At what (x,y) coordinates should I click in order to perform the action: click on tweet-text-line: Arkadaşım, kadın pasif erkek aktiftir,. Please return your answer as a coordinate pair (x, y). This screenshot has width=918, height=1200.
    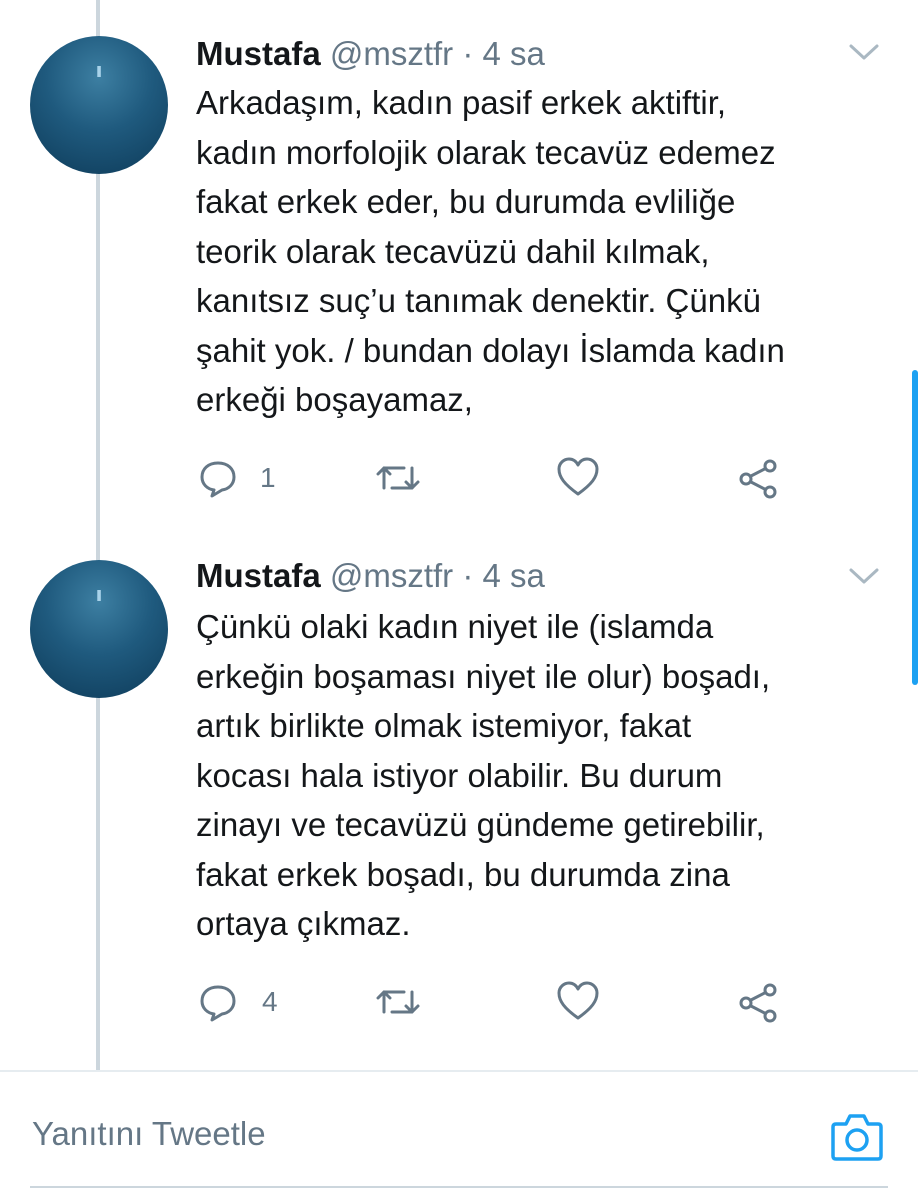
    Looking at the image, I should click on (461, 102).